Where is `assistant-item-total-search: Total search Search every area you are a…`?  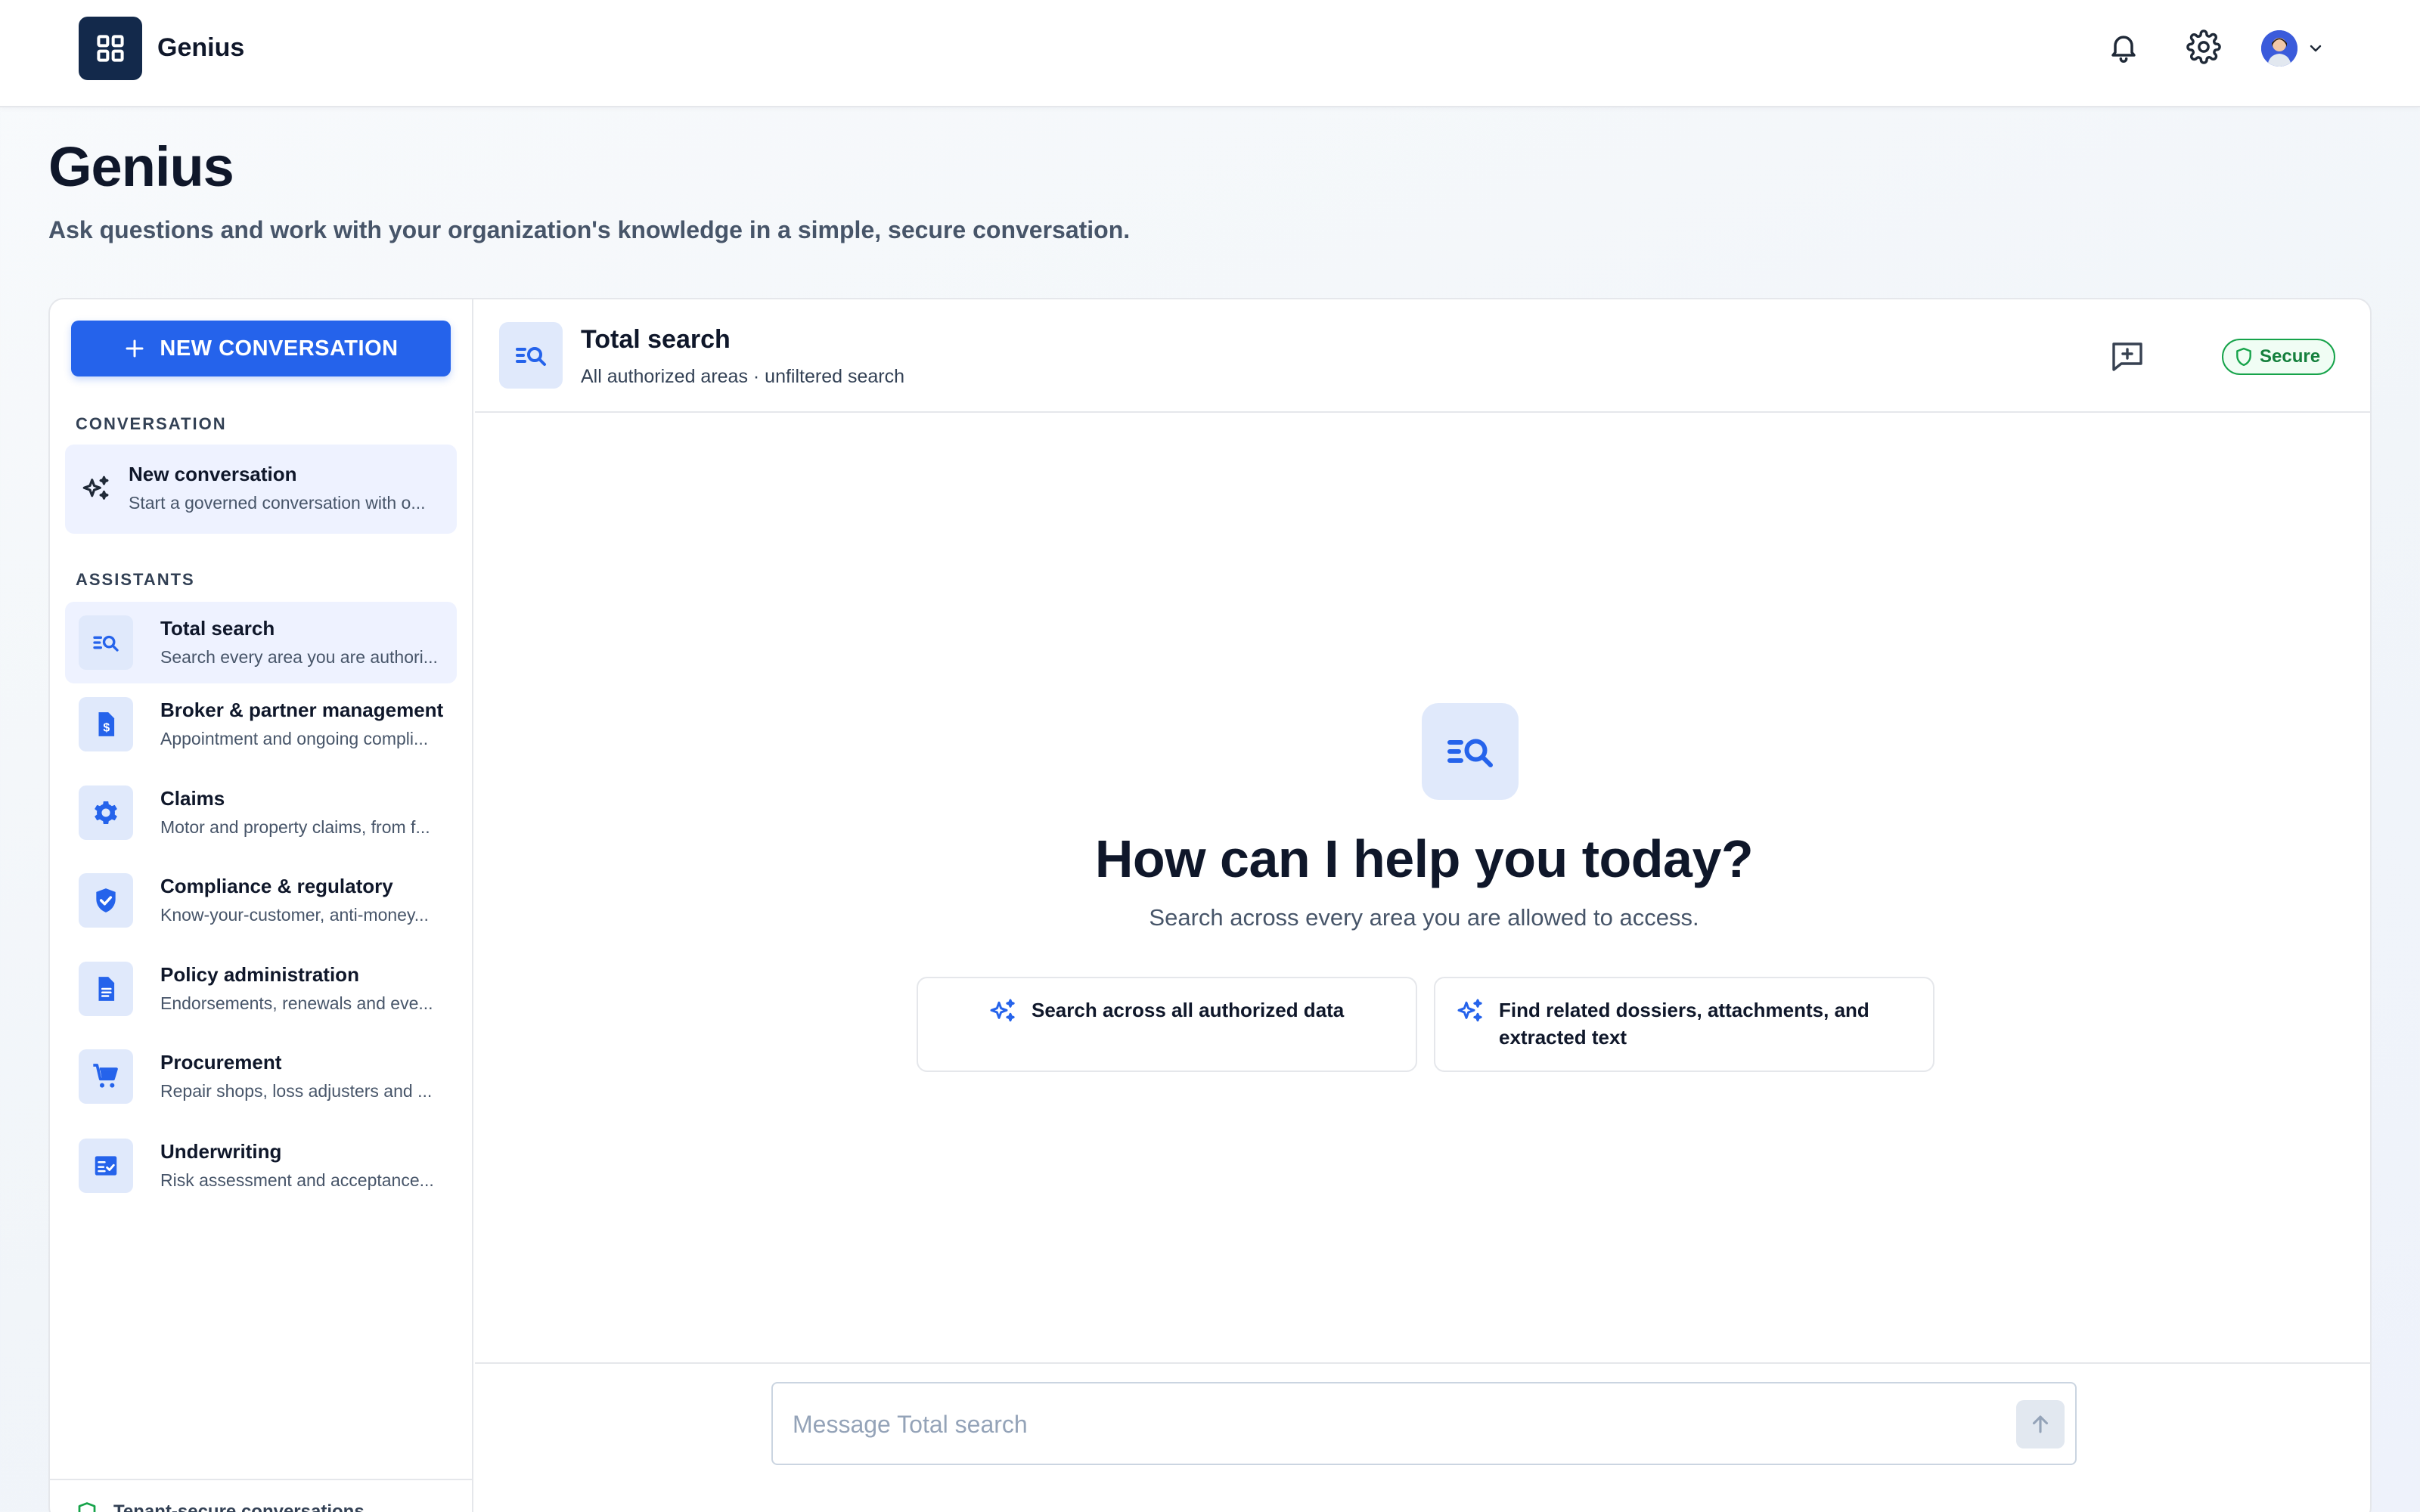
assistant-item-total-search: Total search Search every area you are a… is located at coordinates (261, 642).